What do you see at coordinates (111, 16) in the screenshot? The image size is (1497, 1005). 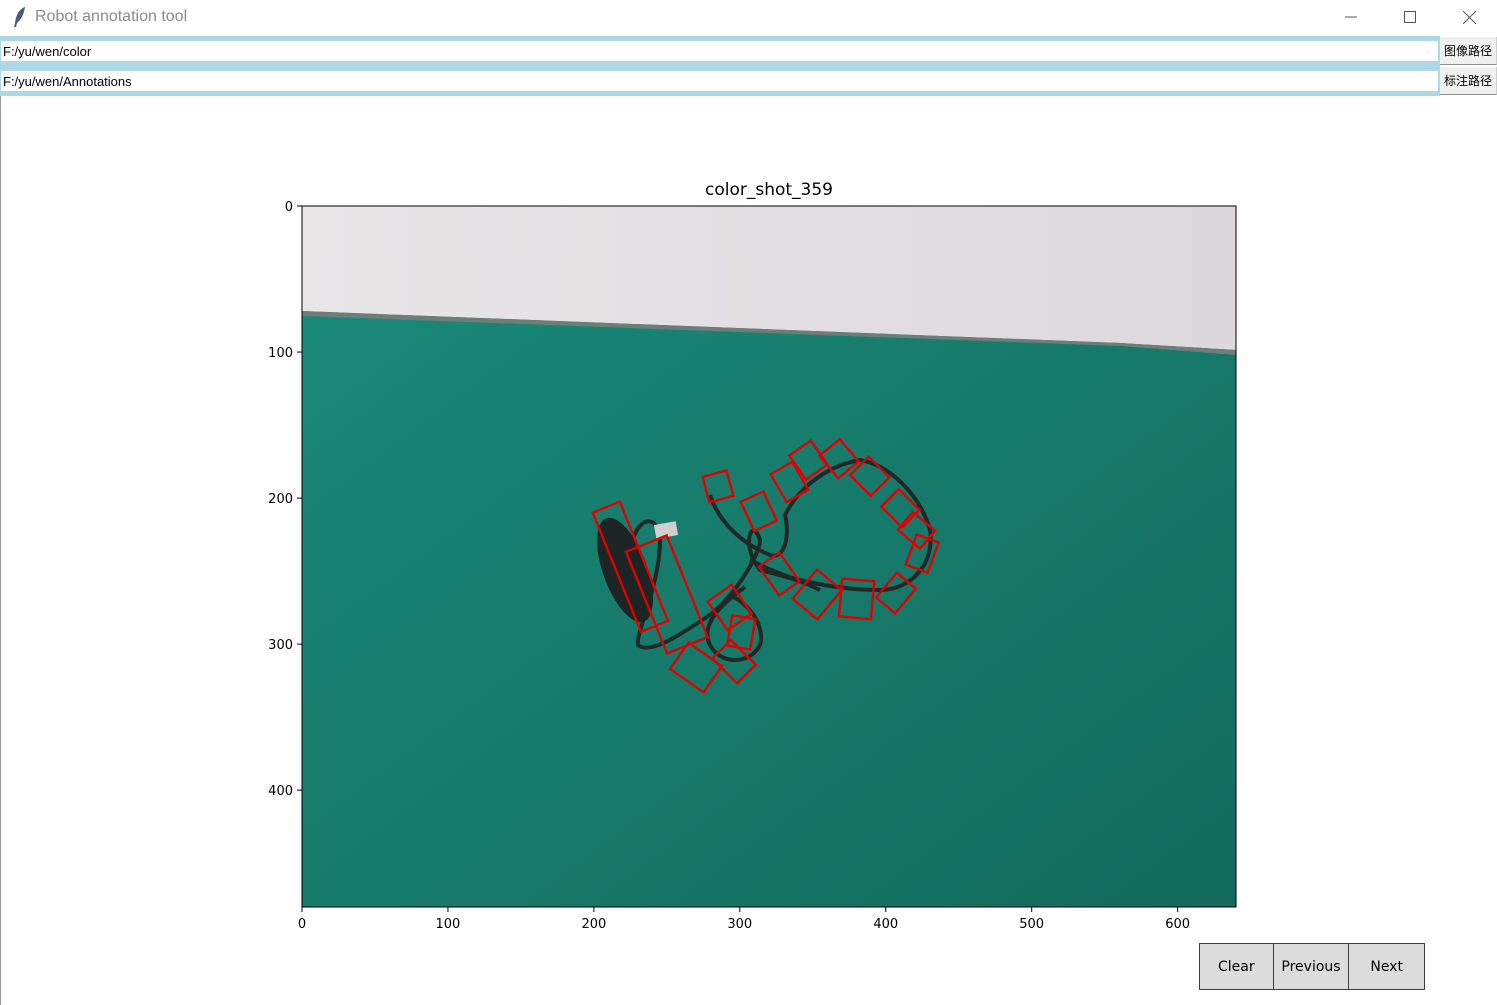 I see `window-title: Robot annotation tool` at bounding box center [111, 16].